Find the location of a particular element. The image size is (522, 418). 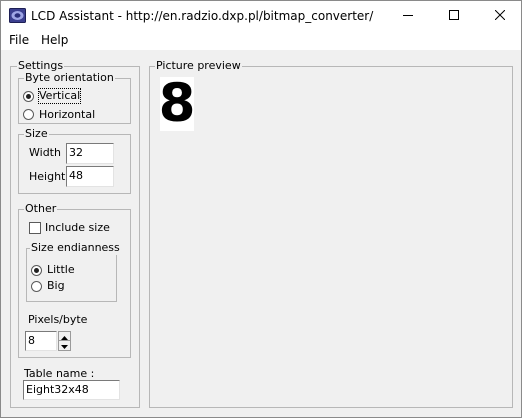

horizontal-radio is located at coordinates (28, 114).